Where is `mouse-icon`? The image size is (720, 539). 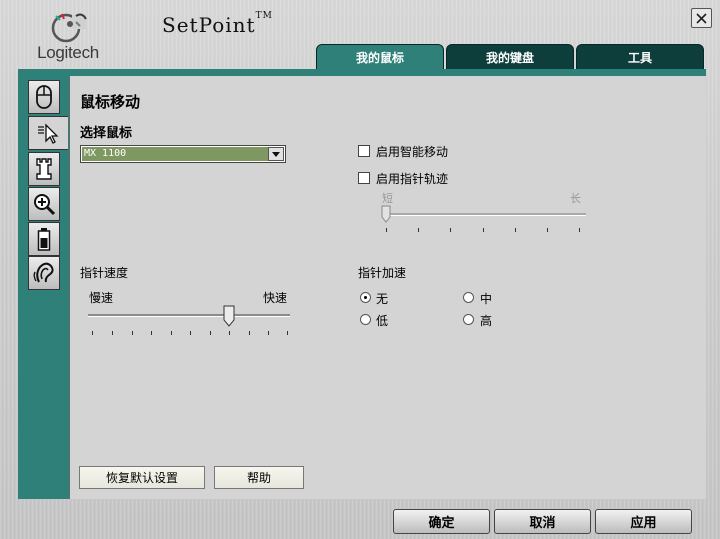
mouse-icon is located at coordinates (44, 97).